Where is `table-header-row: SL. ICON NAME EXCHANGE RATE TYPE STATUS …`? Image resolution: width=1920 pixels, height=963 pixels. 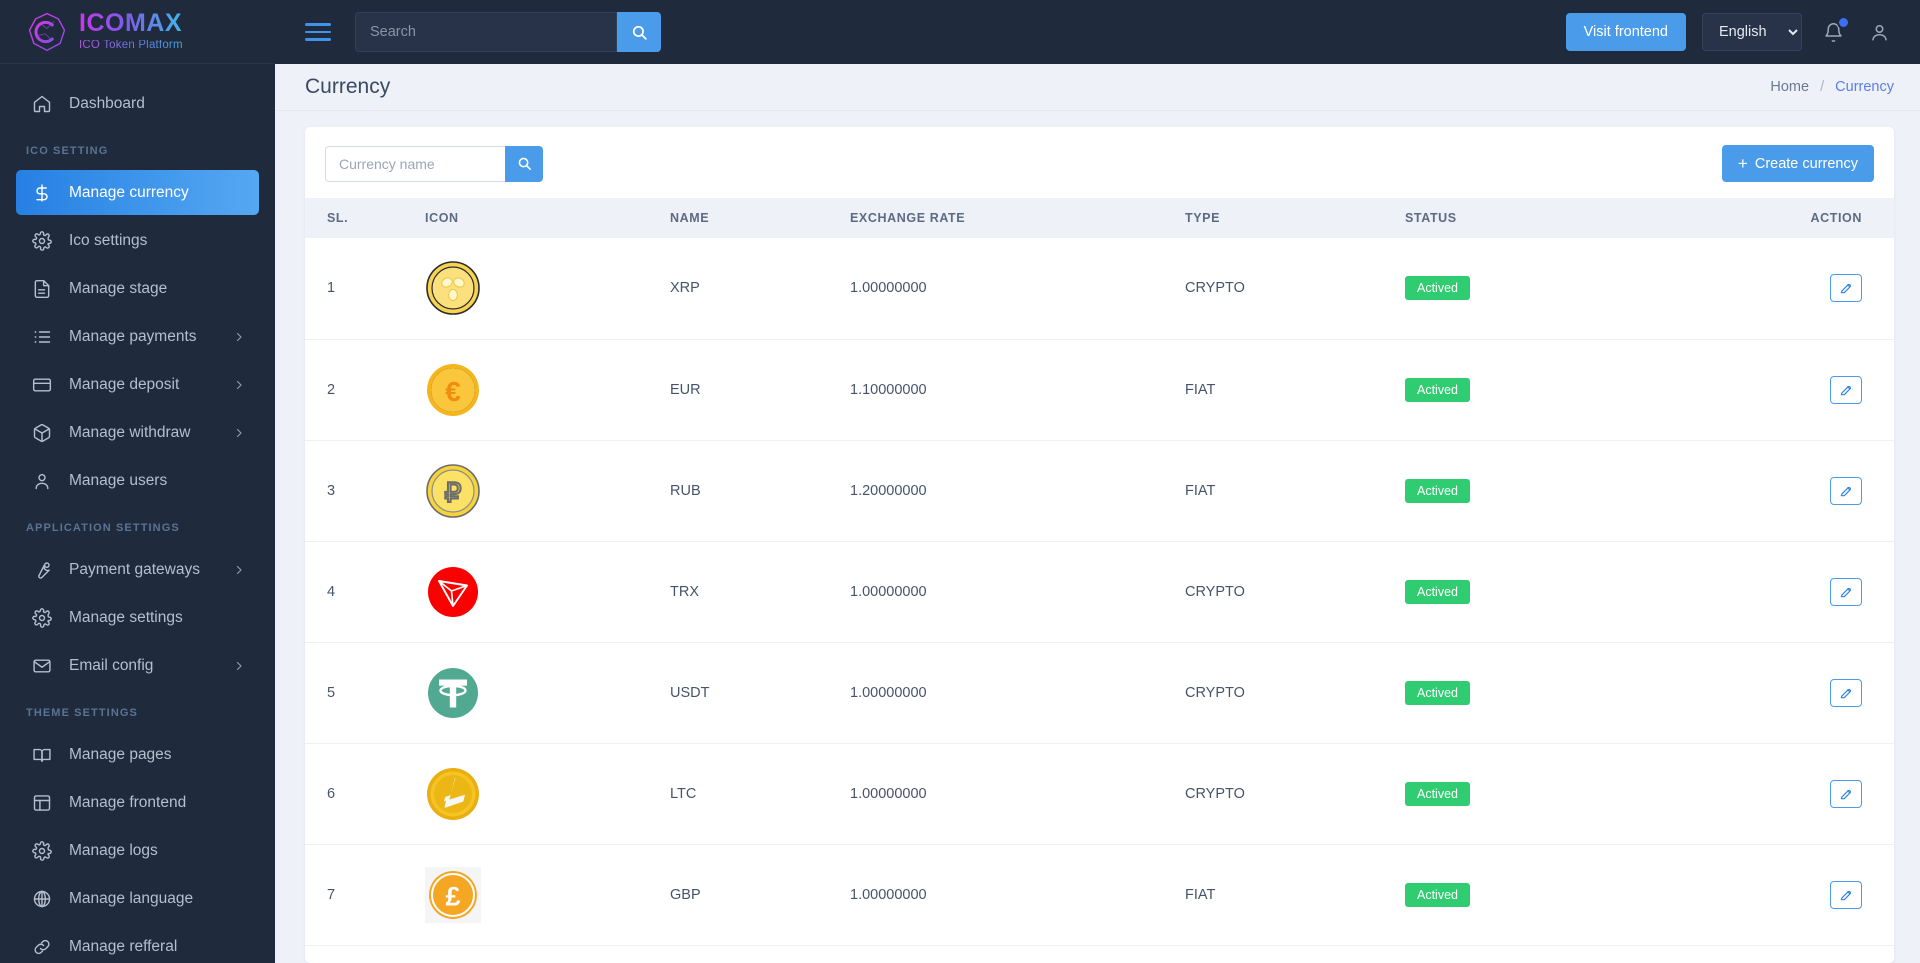 table-header-row: SL. ICON NAME EXCHANGE RATE TYPE STATUS … is located at coordinates (1099, 218).